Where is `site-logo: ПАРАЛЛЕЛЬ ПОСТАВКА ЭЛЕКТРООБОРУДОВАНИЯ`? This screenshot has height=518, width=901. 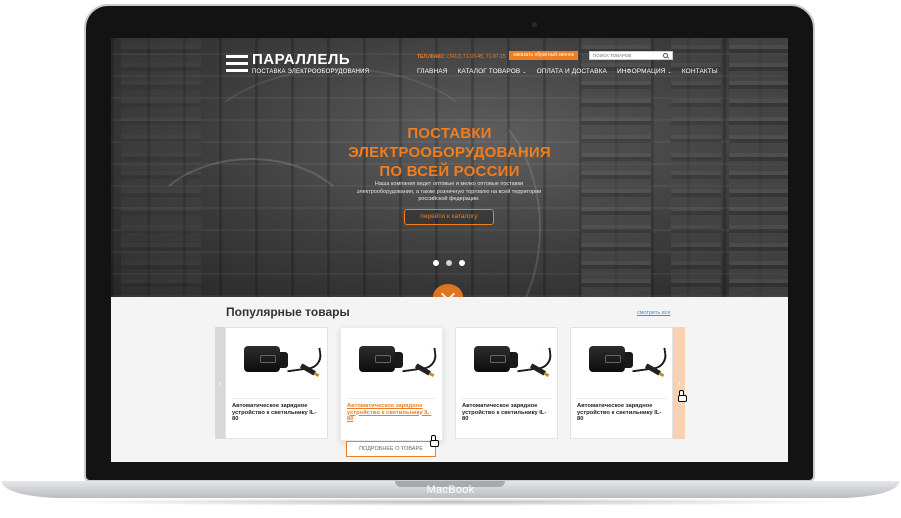
site-logo: ПАРАЛЛЕЛЬ ПОСТАВКА ЭЛЕКТРООБОРУДОВАНИЯ is located at coordinates (298, 63).